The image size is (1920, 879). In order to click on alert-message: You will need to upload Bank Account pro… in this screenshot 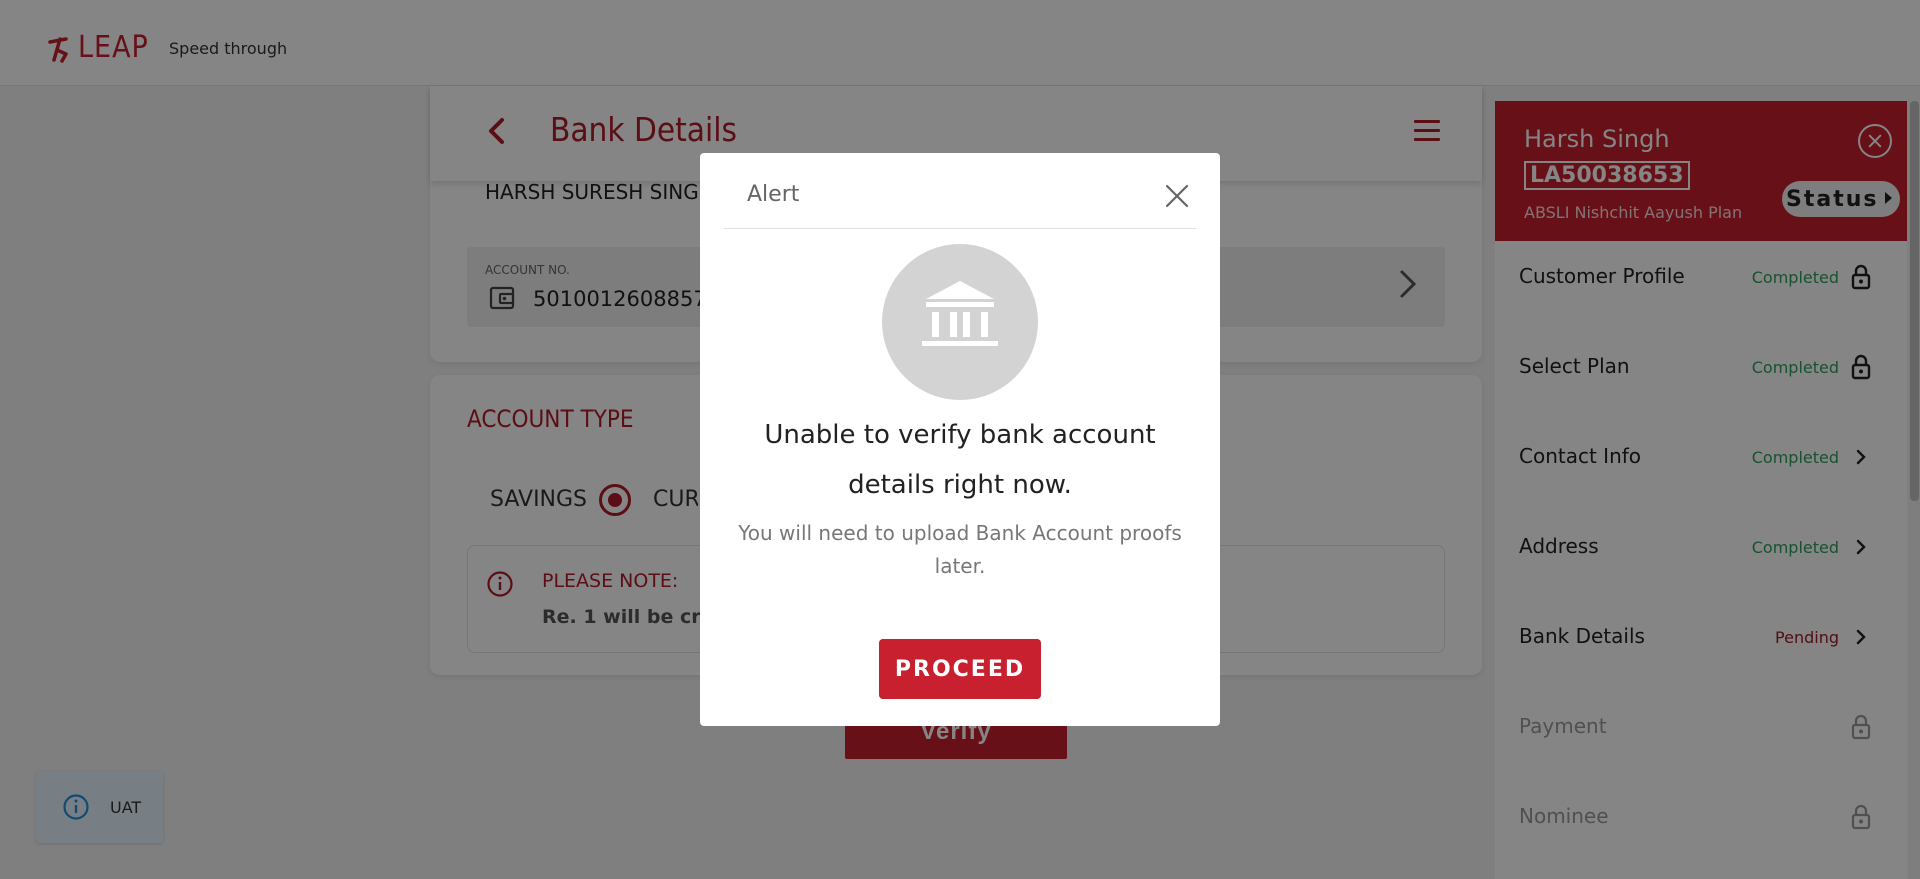, I will do `click(960, 549)`.